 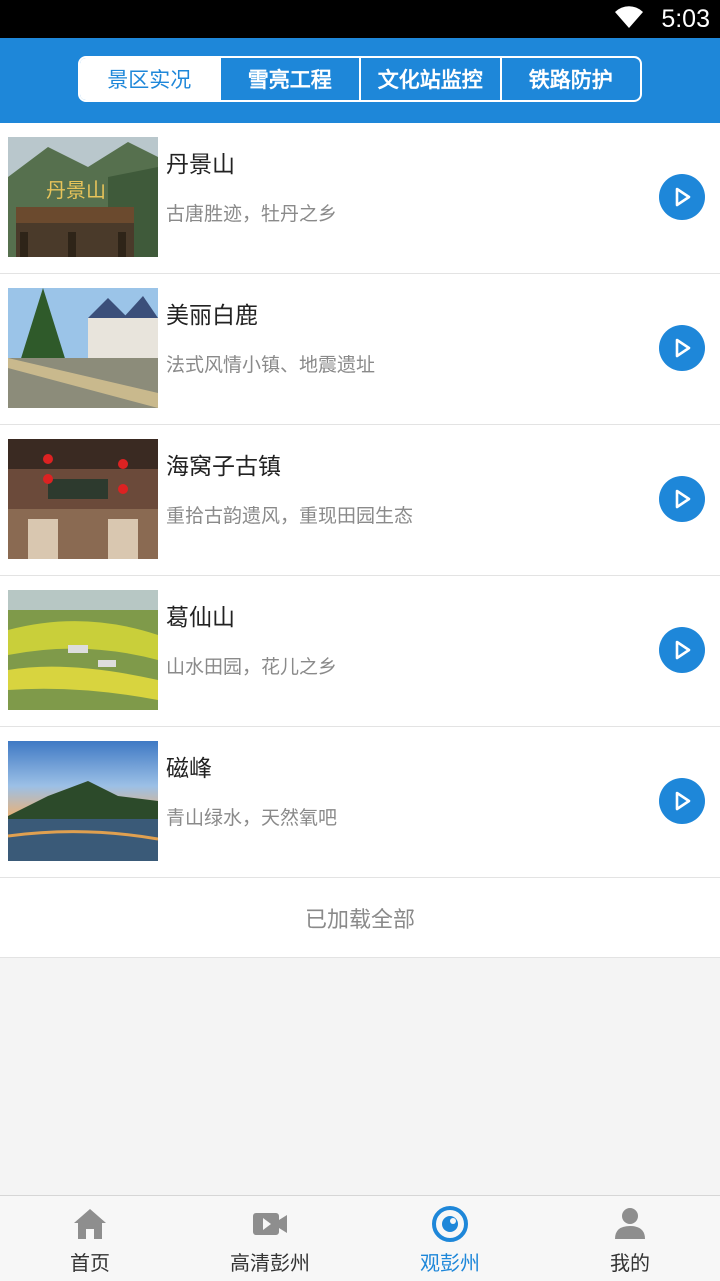 I want to click on thumbnail-danjingshan: 丹景山, so click(x=83, y=197).